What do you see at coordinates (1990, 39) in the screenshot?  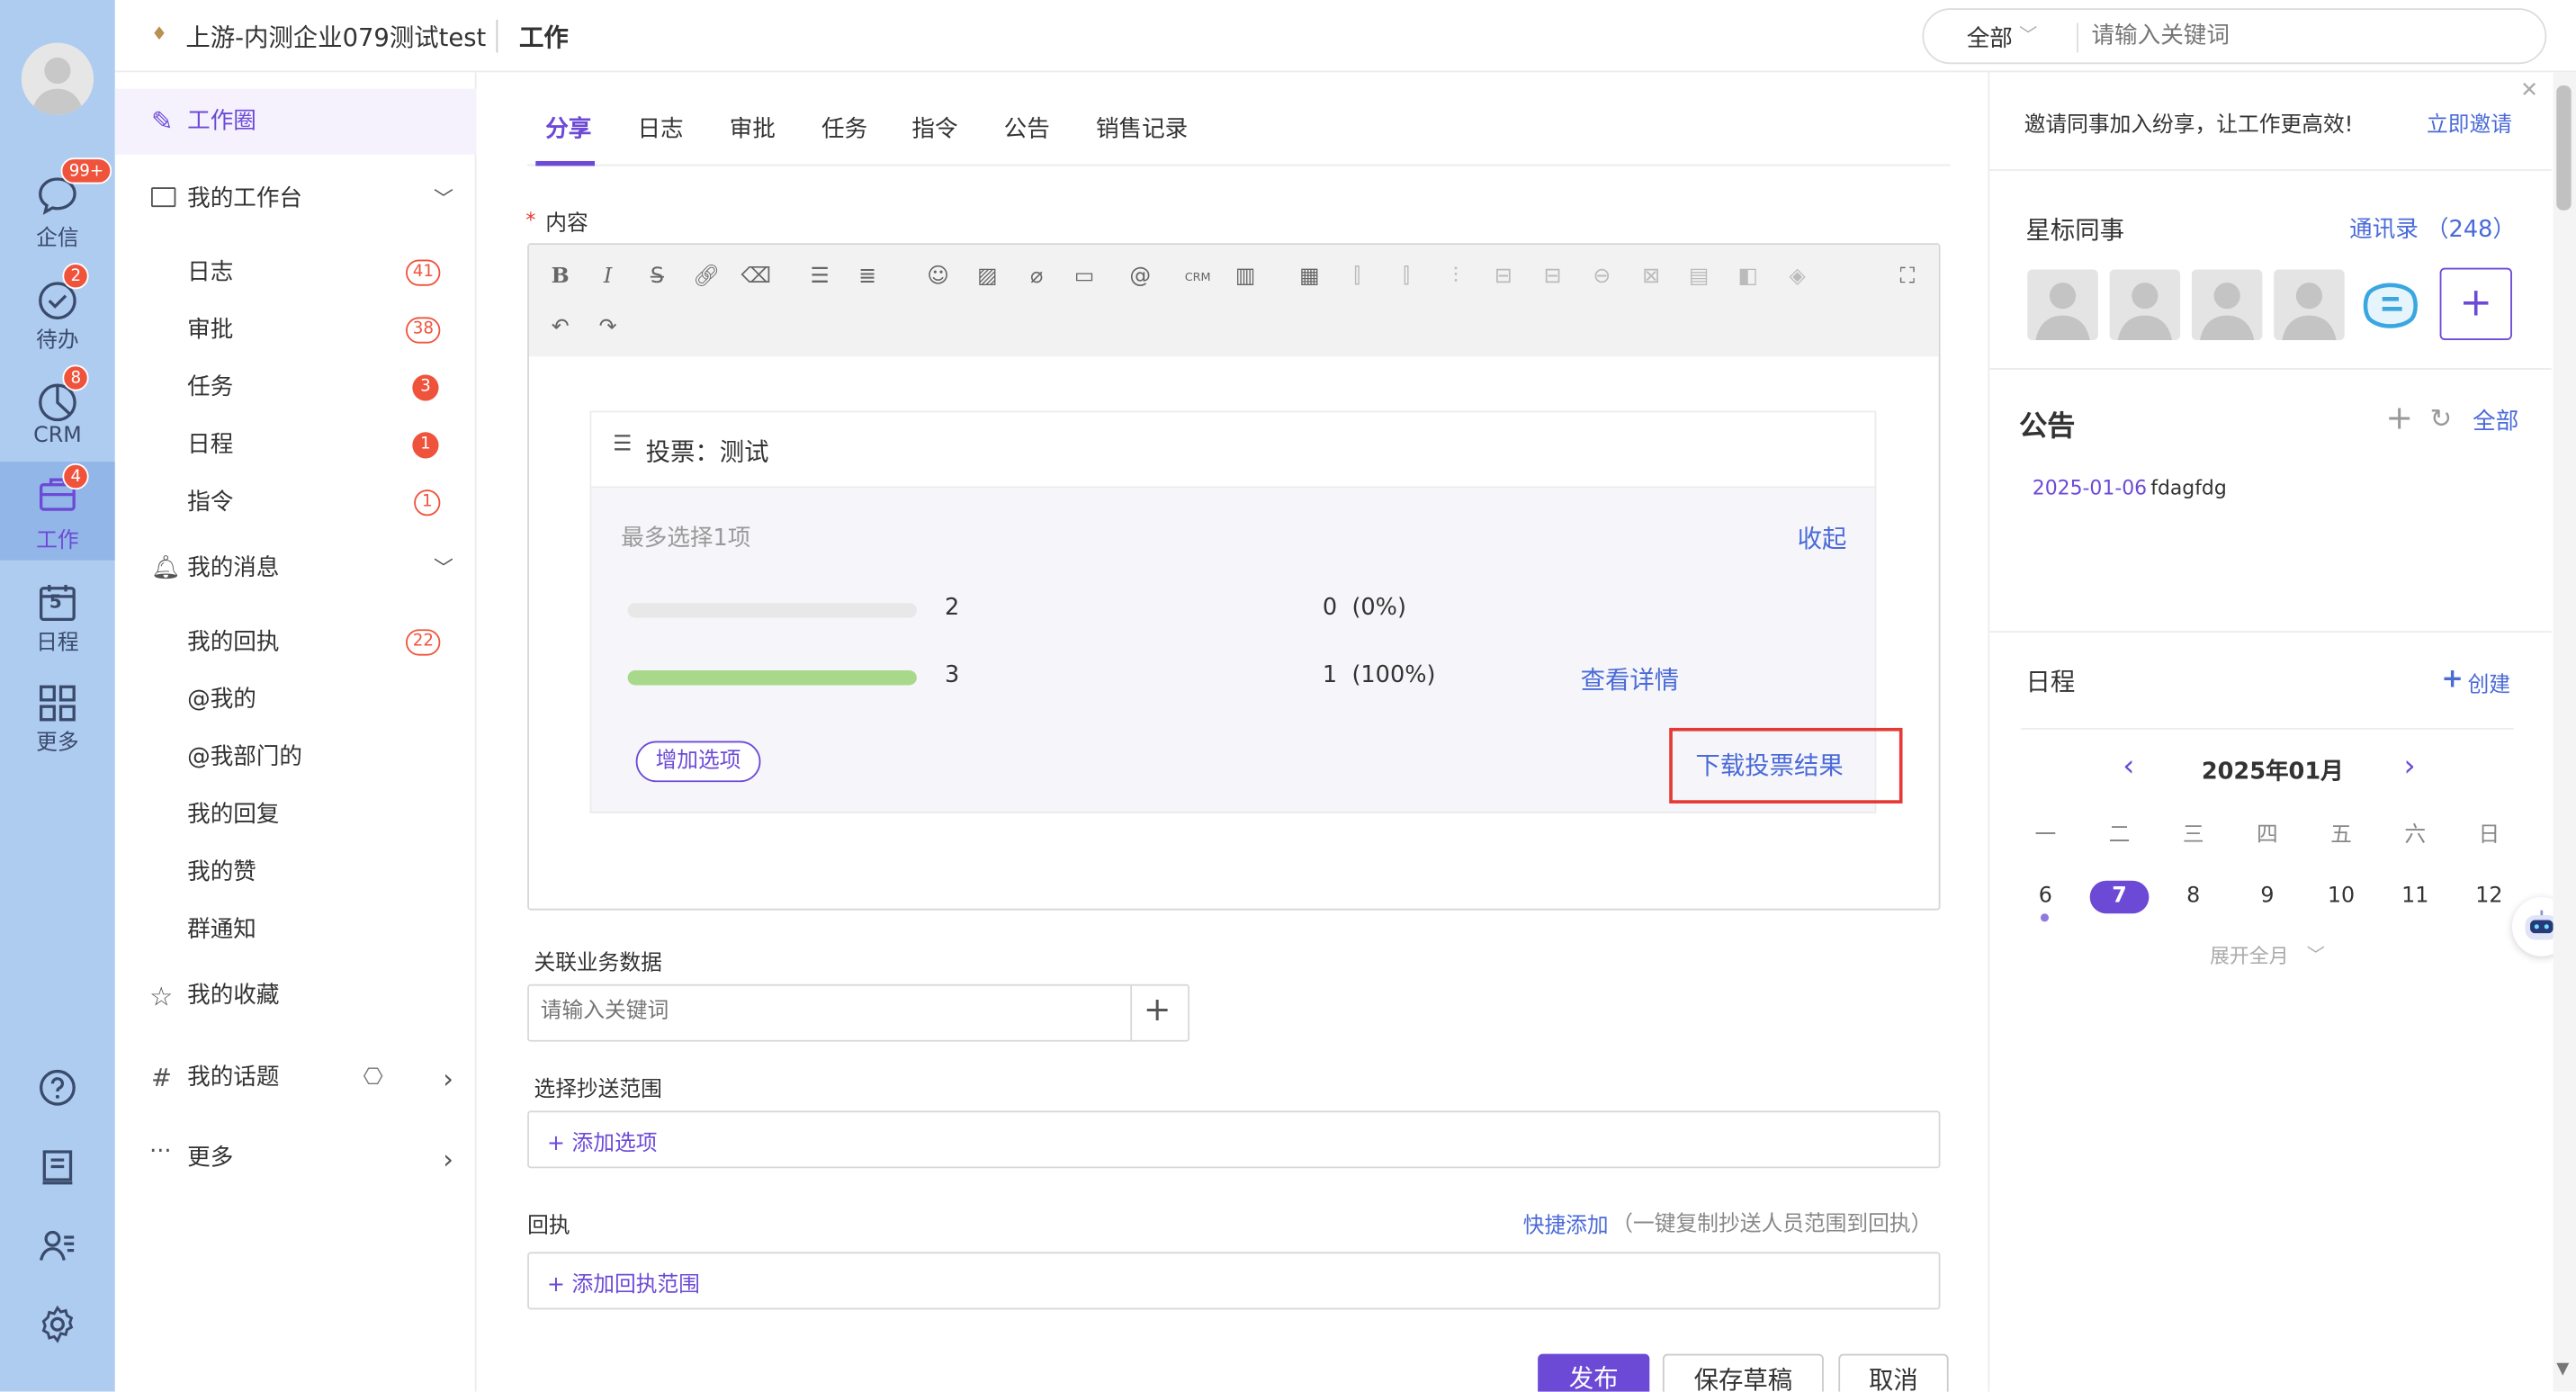 I see `search-scope-select: 全部` at bounding box center [1990, 39].